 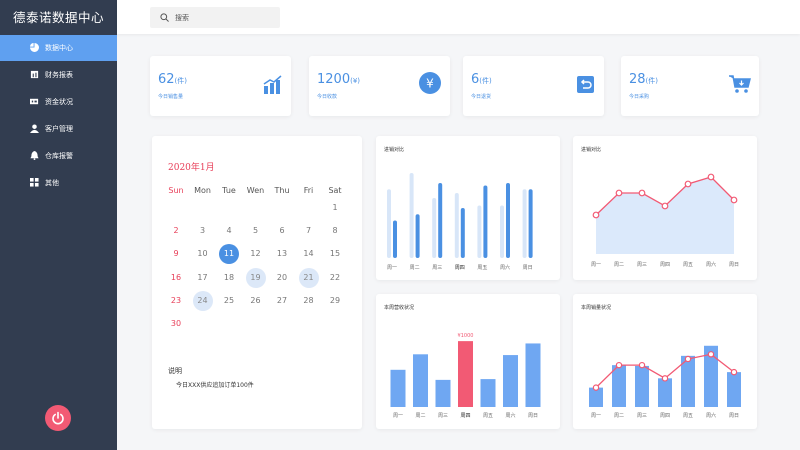 I want to click on sidebar-item-other: 其他, so click(x=58, y=183).